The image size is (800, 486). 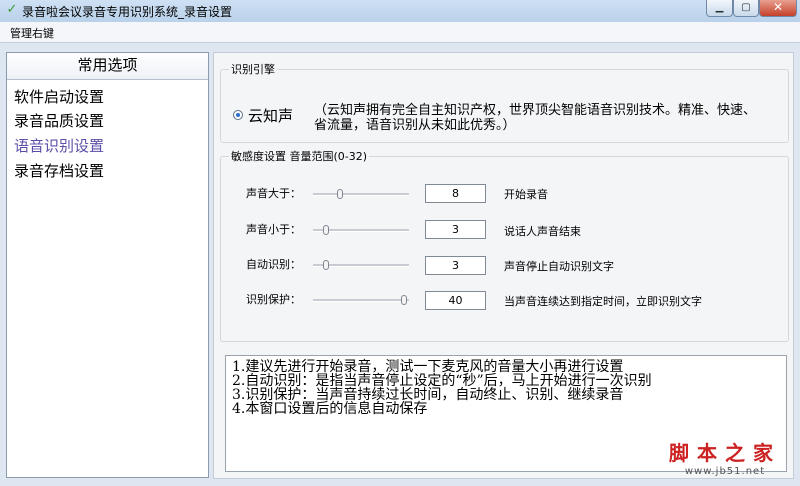 What do you see at coordinates (253, 69) in the screenshot?
I see `engine-legend: 识别引擎` at bounding box center [253, 69].